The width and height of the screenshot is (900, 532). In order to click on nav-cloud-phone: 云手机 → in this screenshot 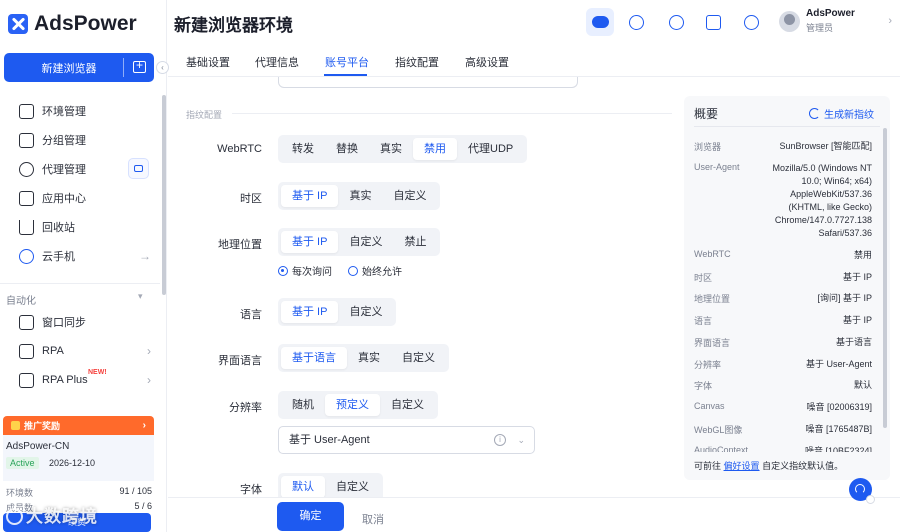, I will do `click(85, 256)`.